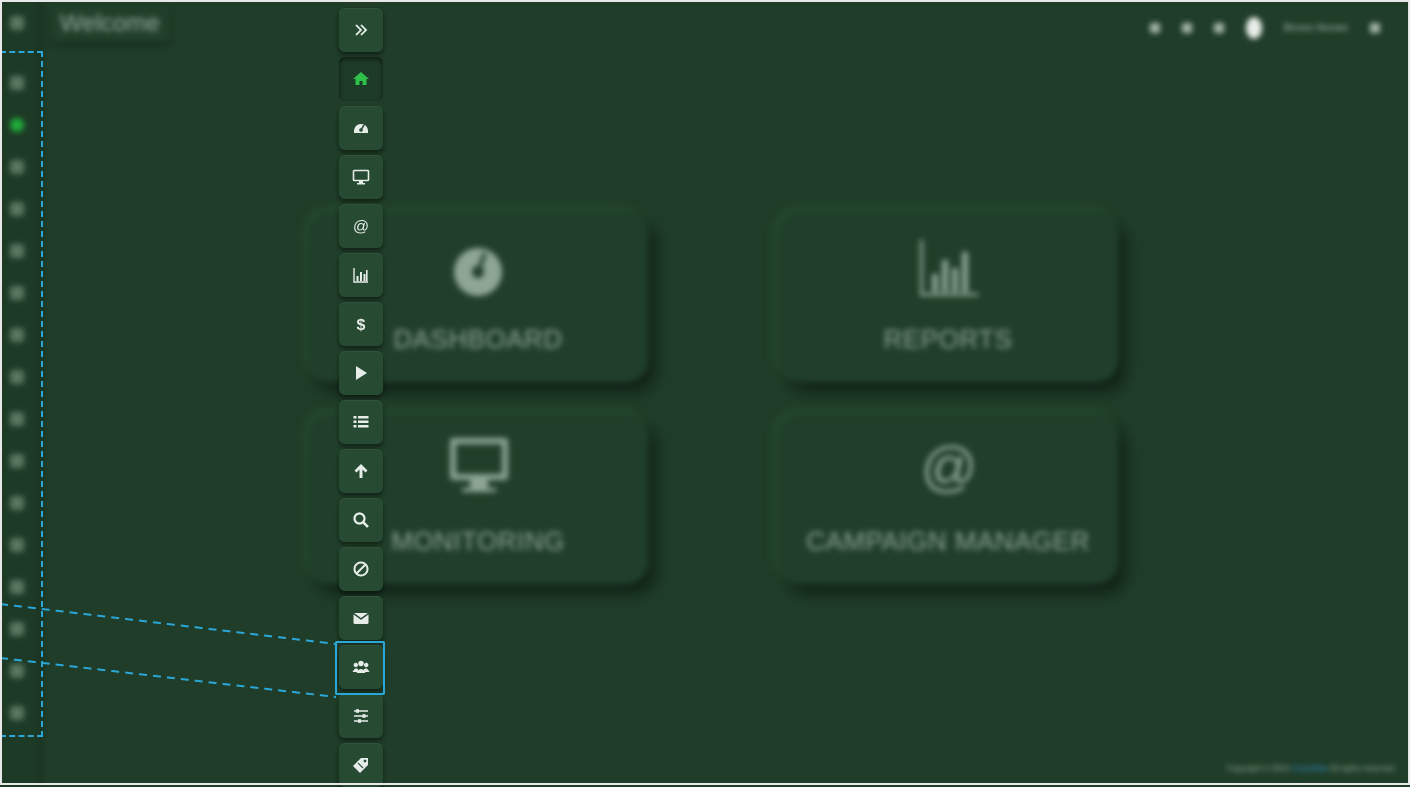  I want to click on double-chevron-right-icon, so click(361, 30).